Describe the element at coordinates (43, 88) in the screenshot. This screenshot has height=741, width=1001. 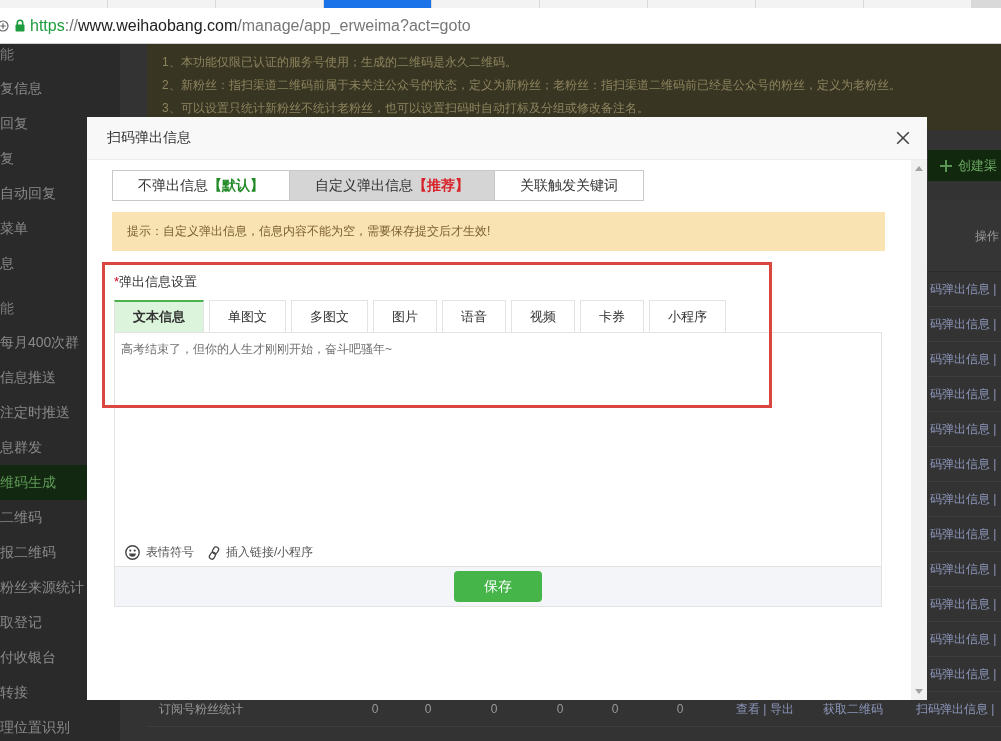
I see `sidebar-item: 复信息` at that location.